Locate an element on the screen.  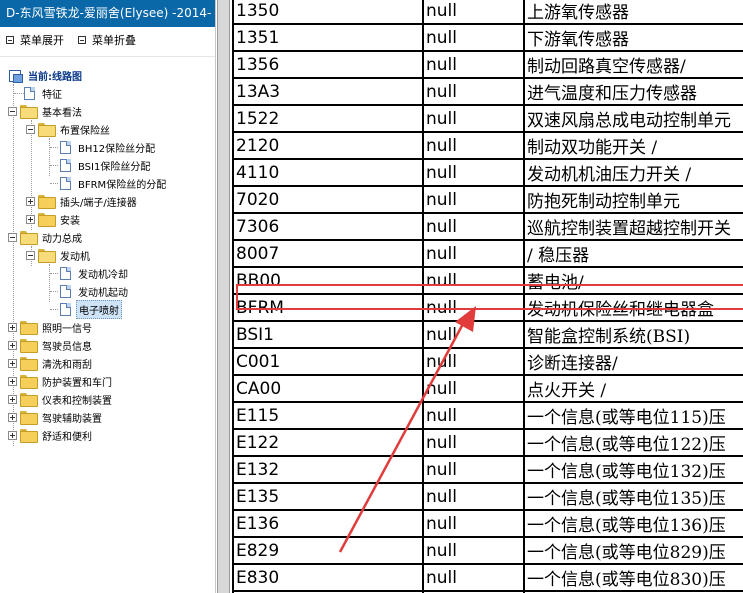
tree-root: 当前:线路图 is located at coordinates (46, 75).